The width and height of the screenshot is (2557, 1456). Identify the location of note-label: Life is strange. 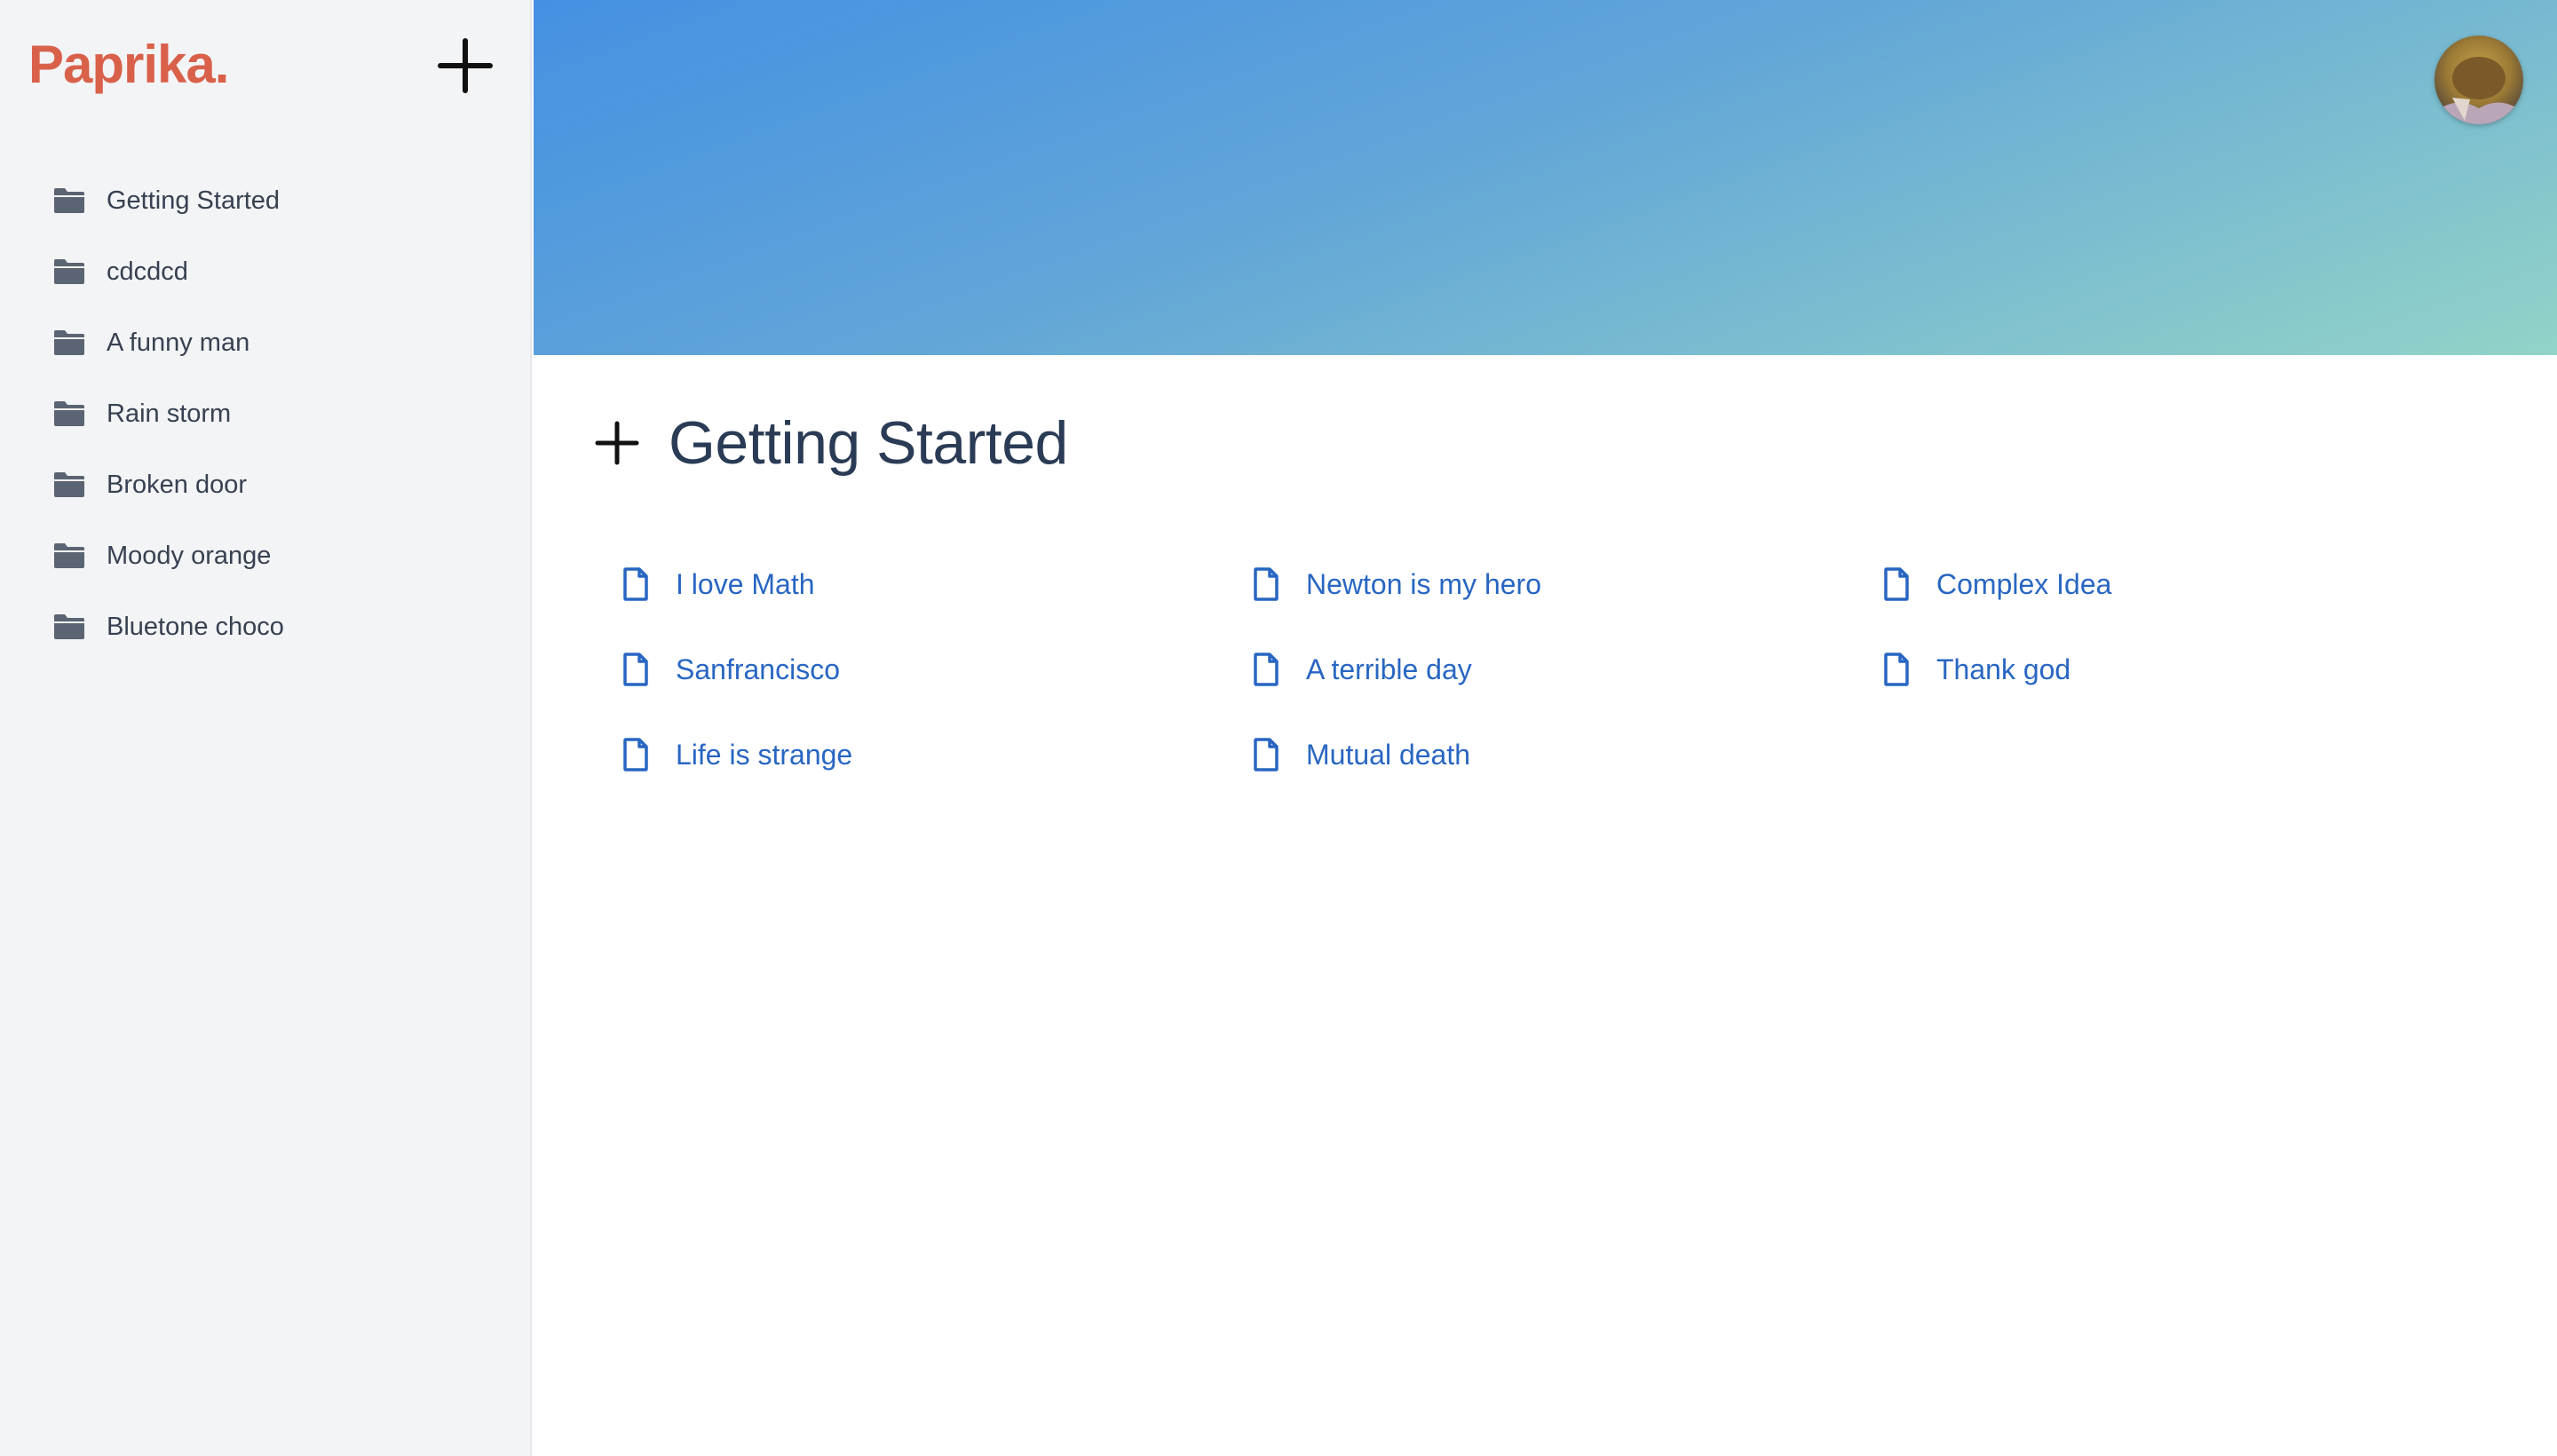
(764, 754).